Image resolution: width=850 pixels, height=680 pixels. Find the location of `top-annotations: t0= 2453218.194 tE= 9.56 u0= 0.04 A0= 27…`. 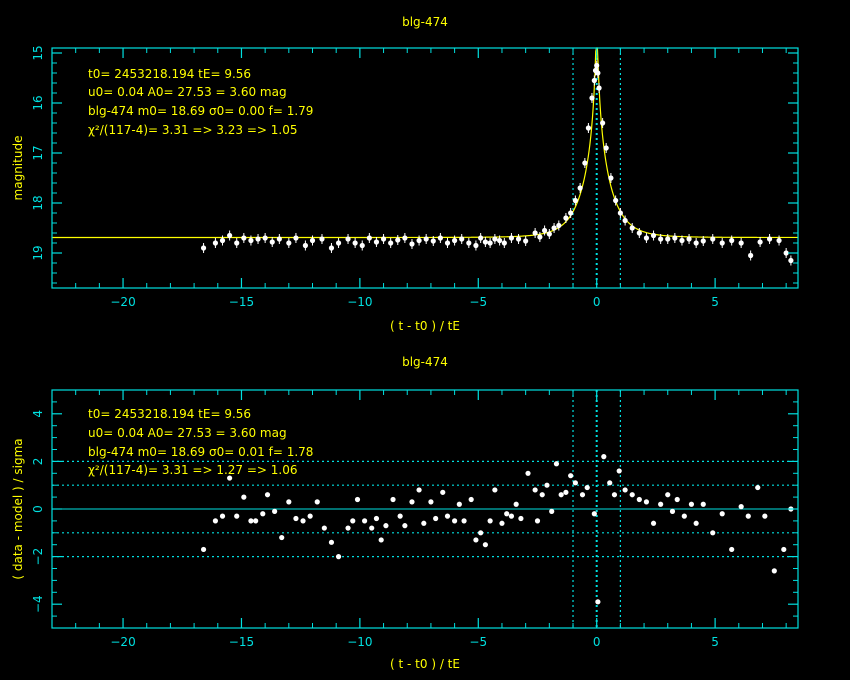

top-annotations: t0= 2453218.194 tE= 9.56 u0= 0.04 A0= 27… is located at coordinates (200, 102).